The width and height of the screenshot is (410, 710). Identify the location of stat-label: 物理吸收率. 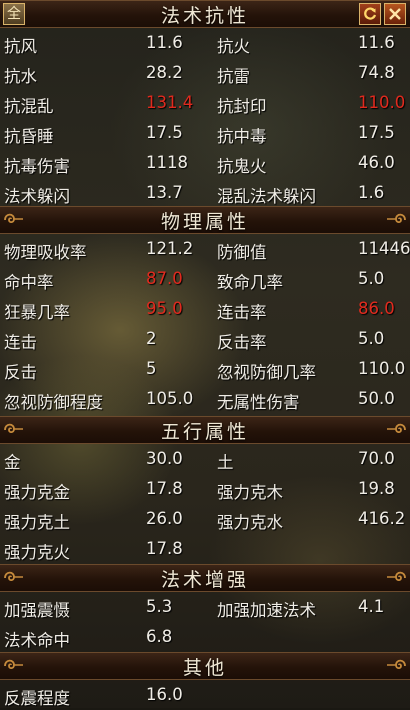
(45, 252).